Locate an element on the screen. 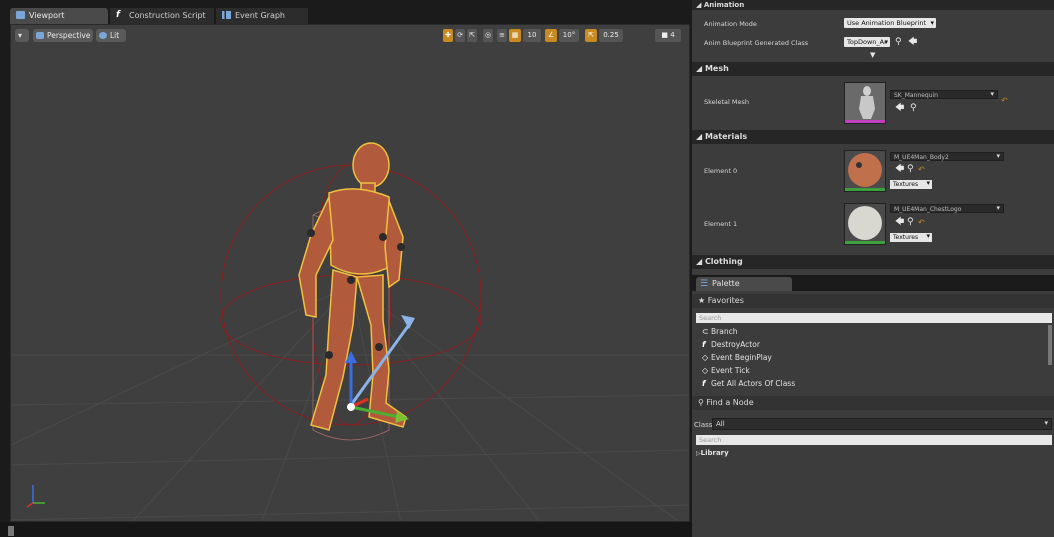  tab-event-graph: Event Graph is located at coordinates (262, 16).